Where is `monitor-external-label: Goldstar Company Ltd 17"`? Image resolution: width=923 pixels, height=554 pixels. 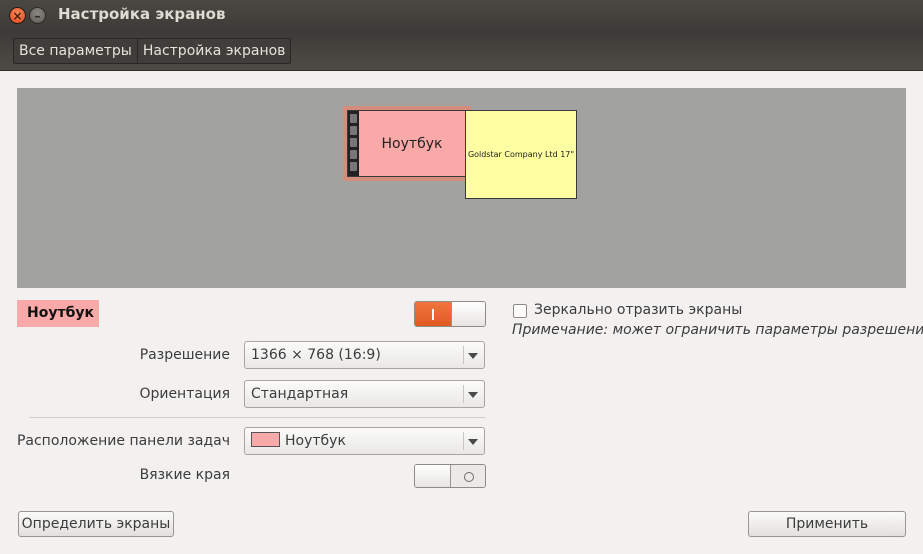
monitor-external-label: Goldstar Company Ltd 17" is located at coordinates (521, 154).